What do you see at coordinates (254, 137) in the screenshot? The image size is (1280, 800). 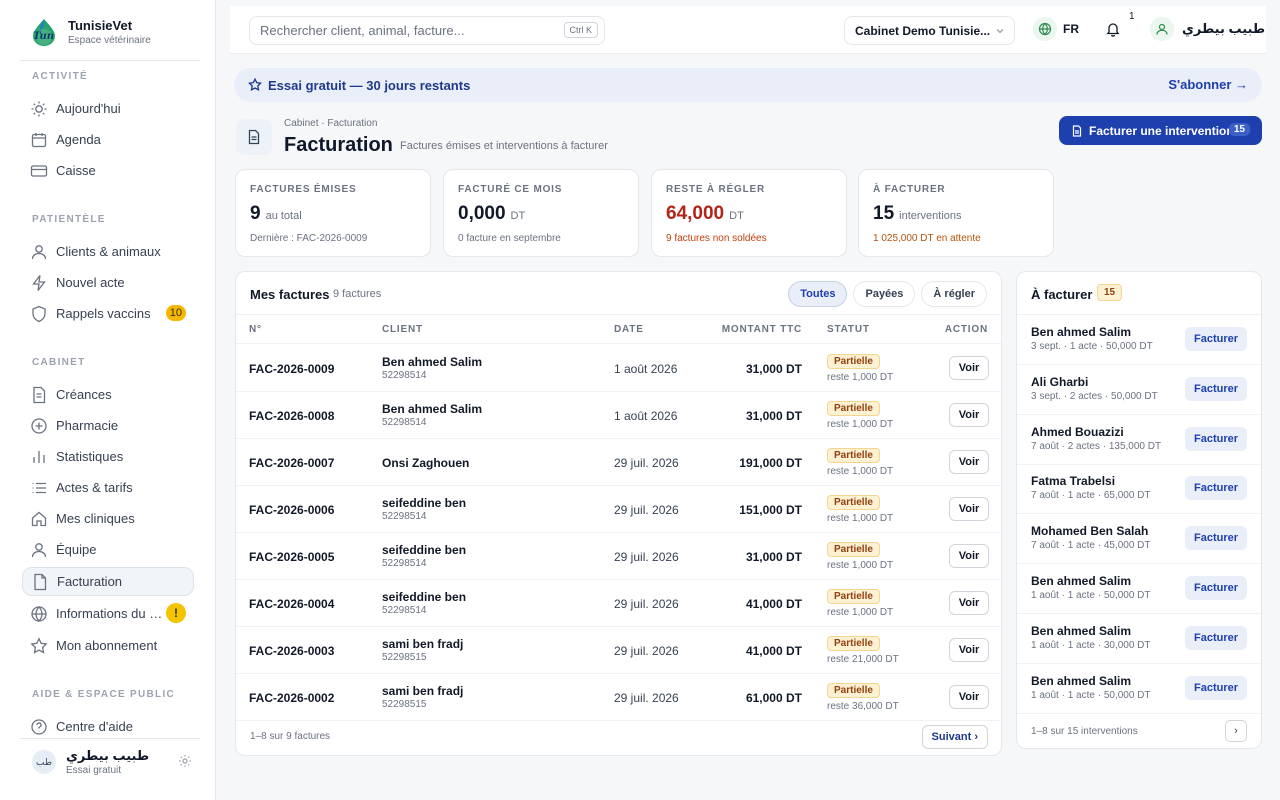 I see `invoice-icon` at bounding box center [254, 137].